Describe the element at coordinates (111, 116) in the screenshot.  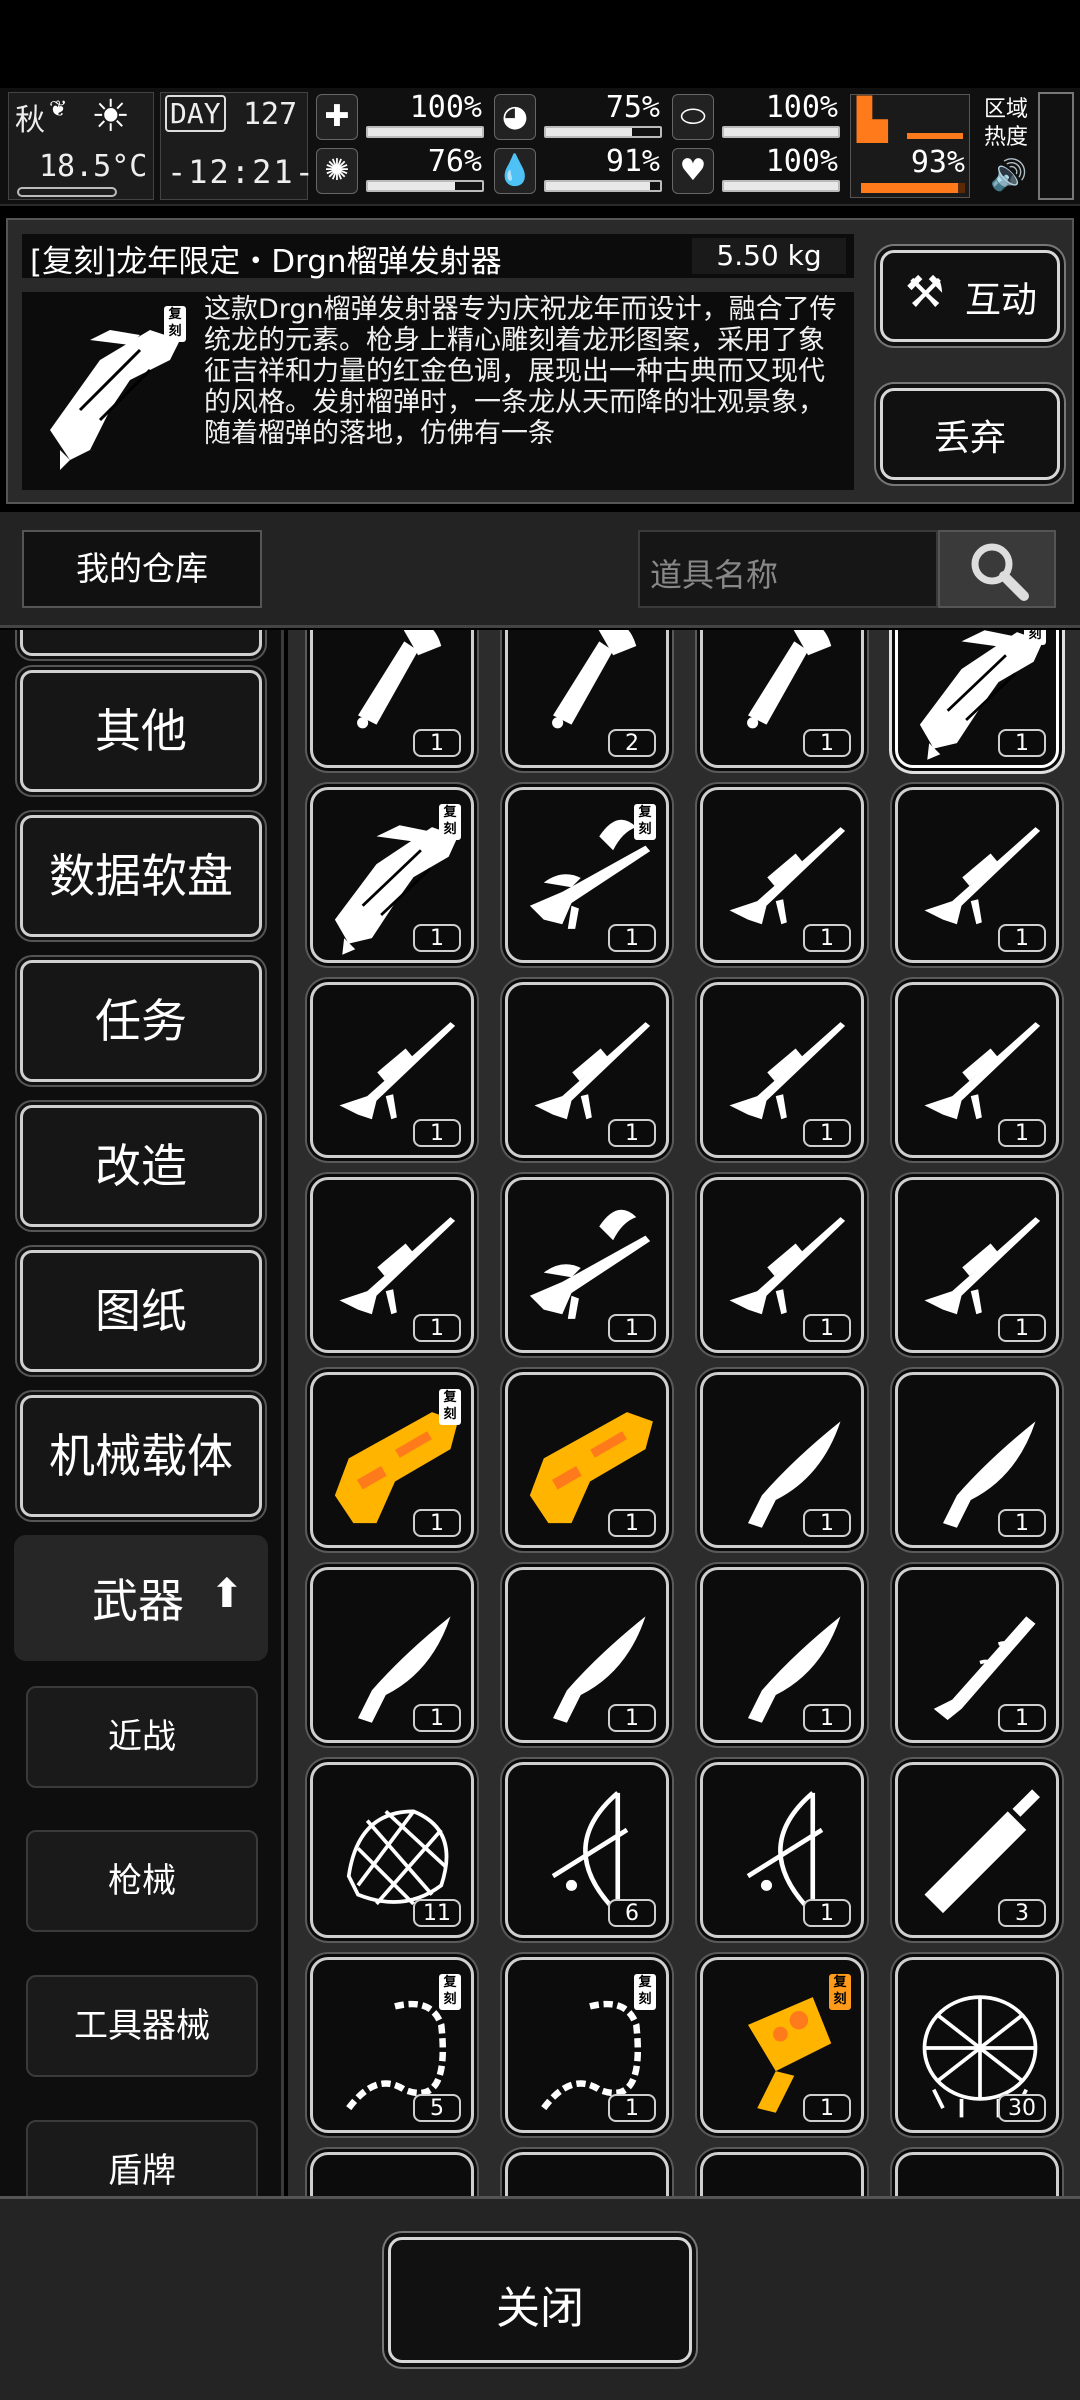
I see `sun-icon: ☀` at that location.